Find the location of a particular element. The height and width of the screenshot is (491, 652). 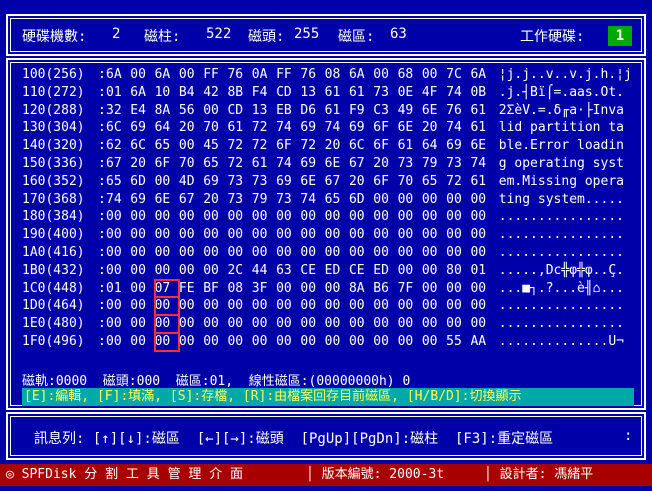

hex-byte: 42 is located at coordinates (215, 93).